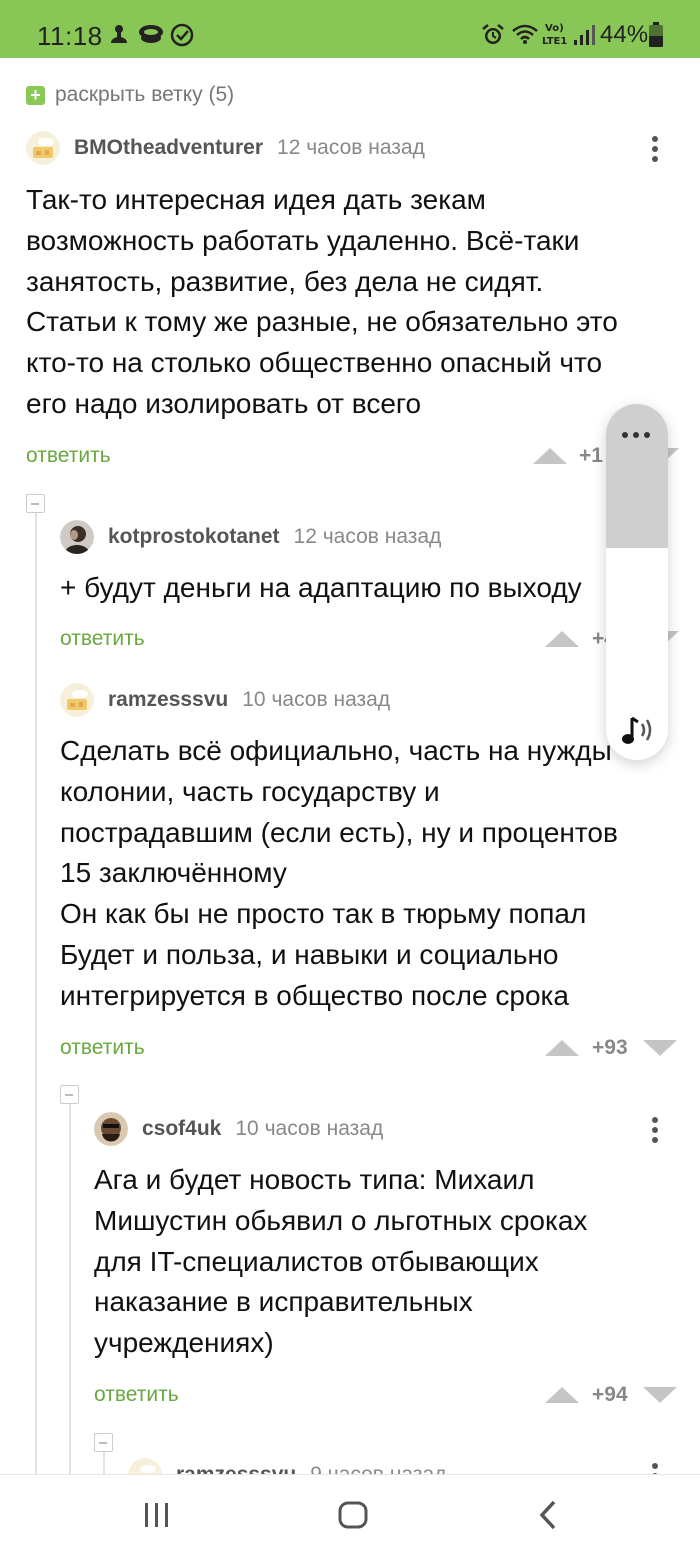  I want to click on comment-score: +1, so click(591, 455).